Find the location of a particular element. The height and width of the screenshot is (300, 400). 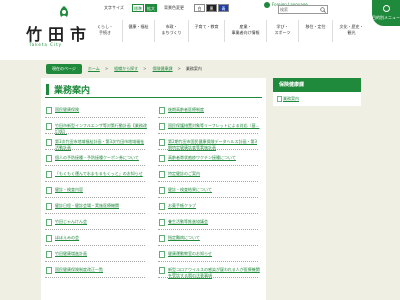

list-item: 国民健康保険 is located at coordinates (95, 110).